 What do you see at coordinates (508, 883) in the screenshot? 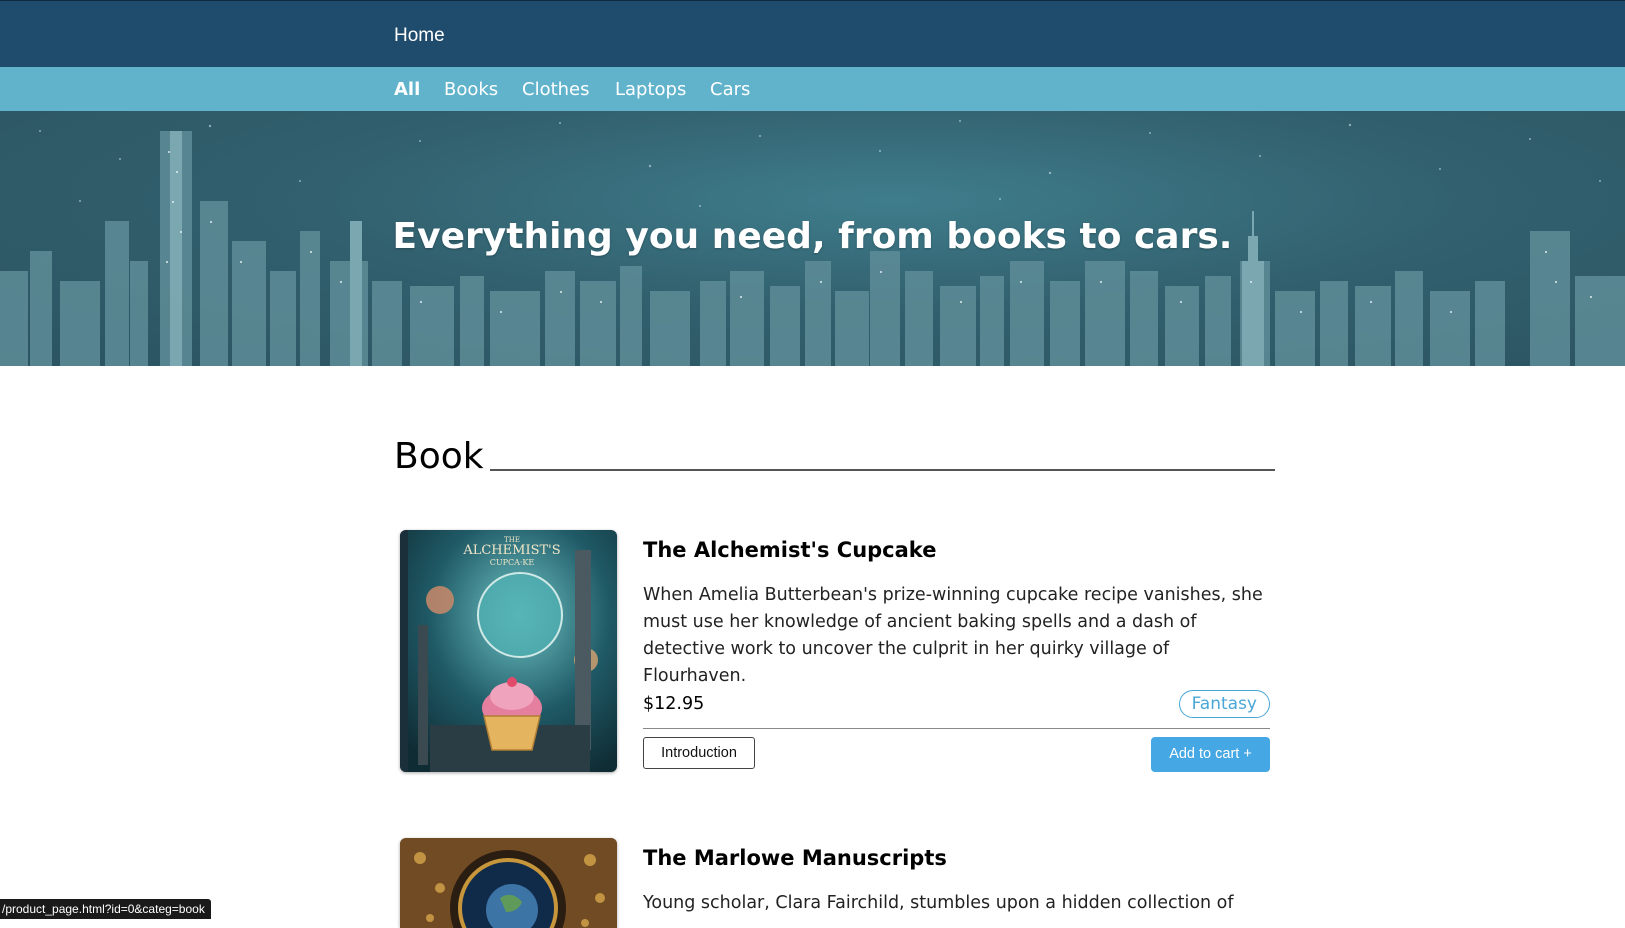
I see `book-cover-image` at bounding box center [508, 883].